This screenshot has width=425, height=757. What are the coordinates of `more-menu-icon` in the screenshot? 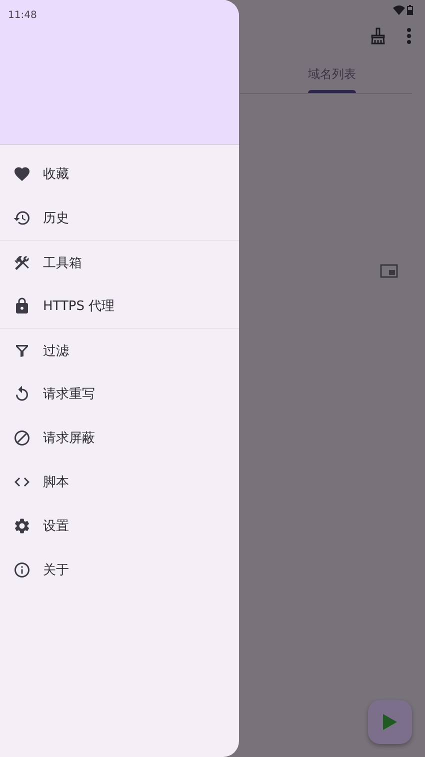 It's located at (409, 36).